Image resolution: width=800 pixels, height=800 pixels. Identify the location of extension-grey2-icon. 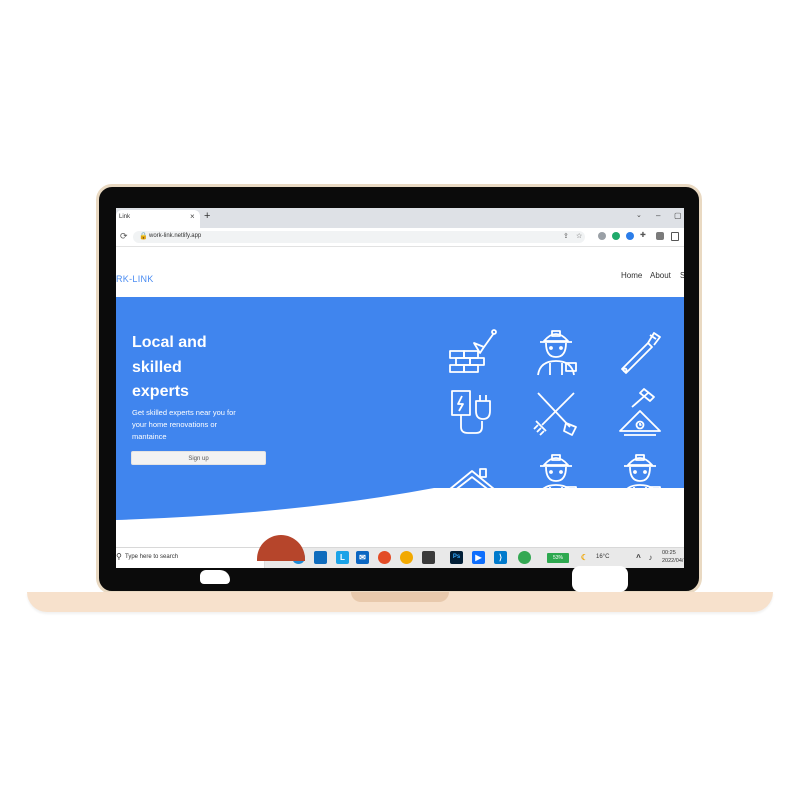
(660, 236).